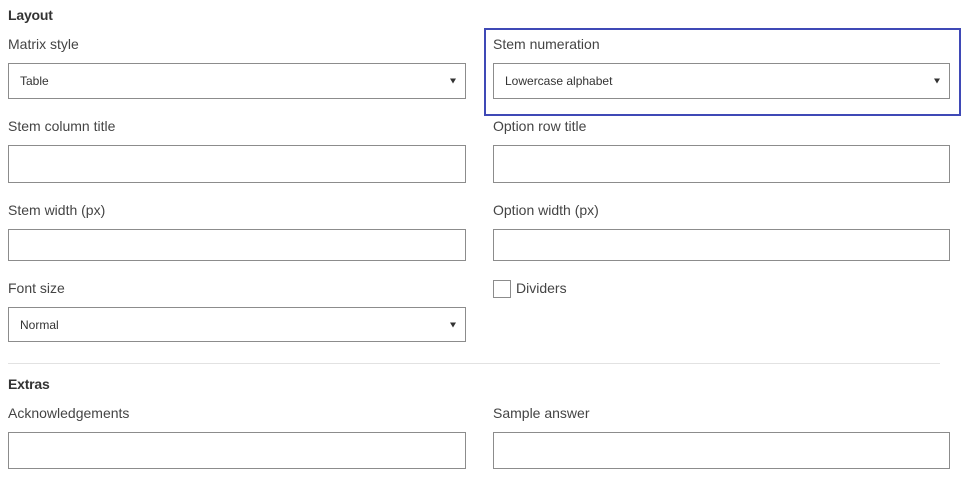  Describe the element at coordinates (29, 384) in the screenshot. I see `extras-section-title: Extras` at that location.